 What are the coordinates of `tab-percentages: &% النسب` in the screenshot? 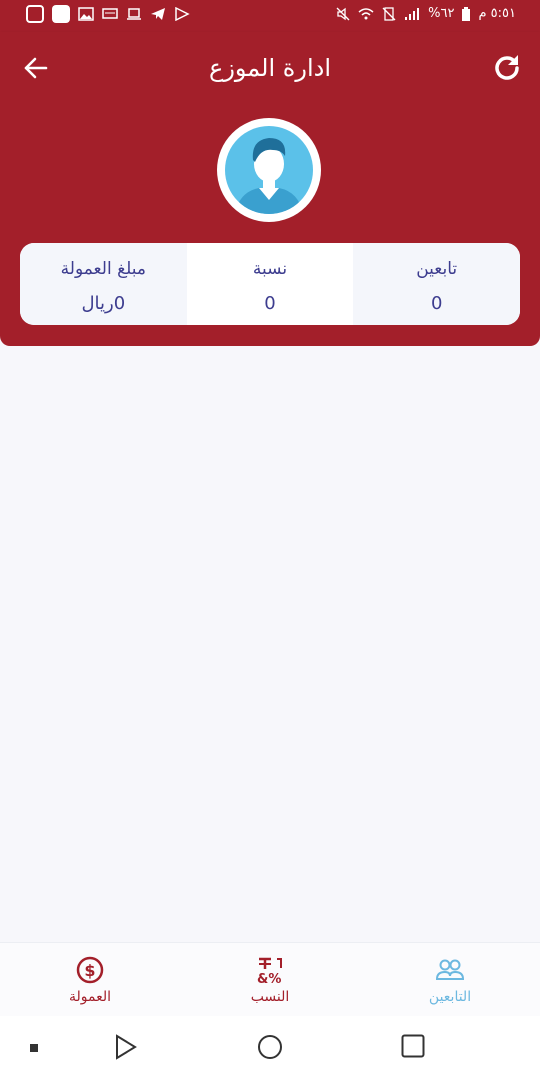 It's located at (270, 980).